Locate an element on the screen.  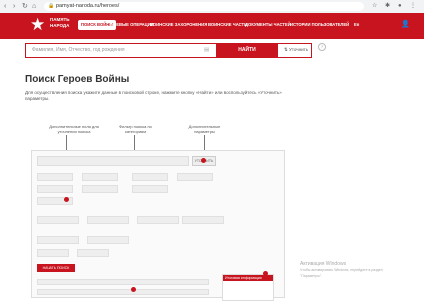
refine-button: ⇅ Уточнить is located at coordinates (296, 50).